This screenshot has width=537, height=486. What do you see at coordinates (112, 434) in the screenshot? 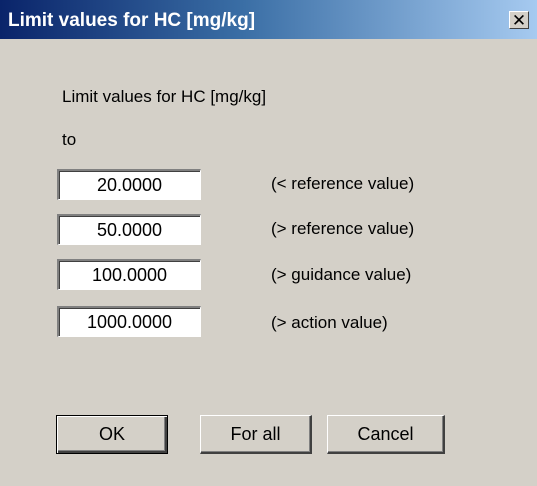
I see `ok-button: OK` at bounding box center [112, 434].